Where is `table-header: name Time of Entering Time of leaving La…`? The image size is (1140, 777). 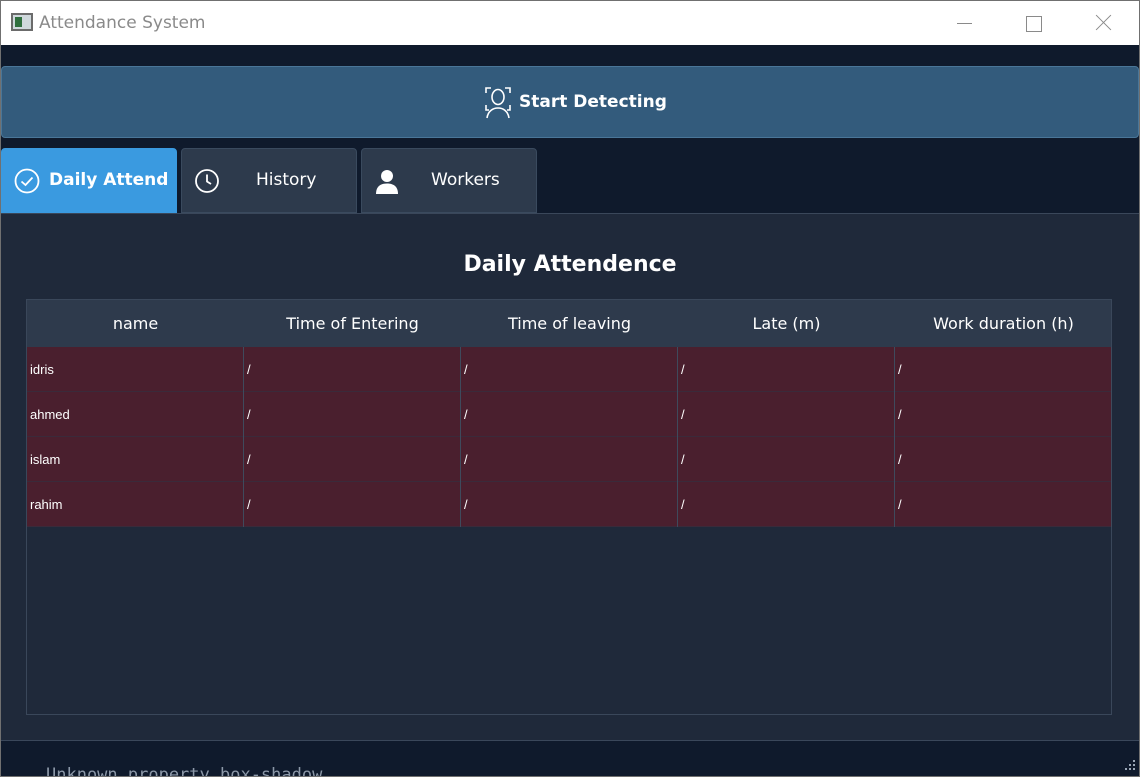 table-header: name Time of Entering Time of leaving La… is located at coordinates (569, 323).